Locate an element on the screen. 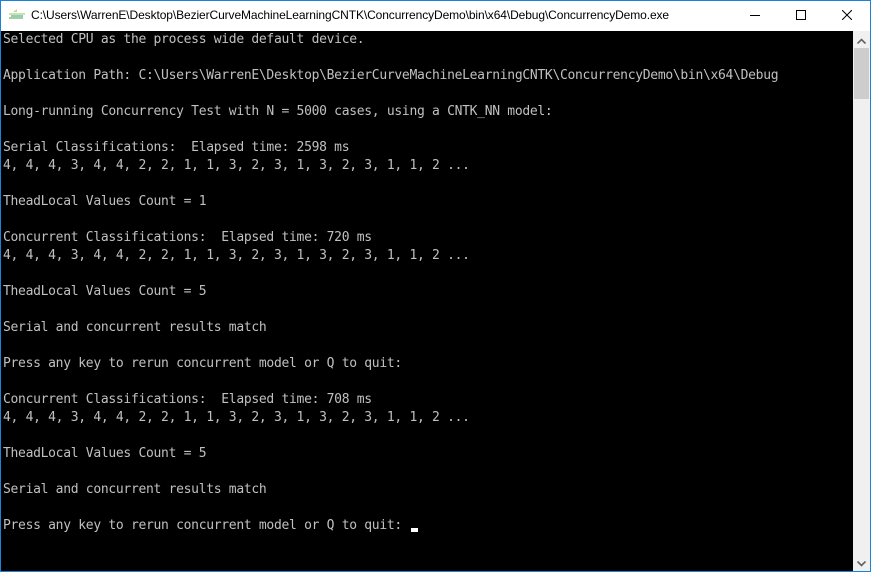 The height and width of the screenshot is (572, 871). console-line: TheadLocal Values Count = 1 is located at coordinates (390, 202).